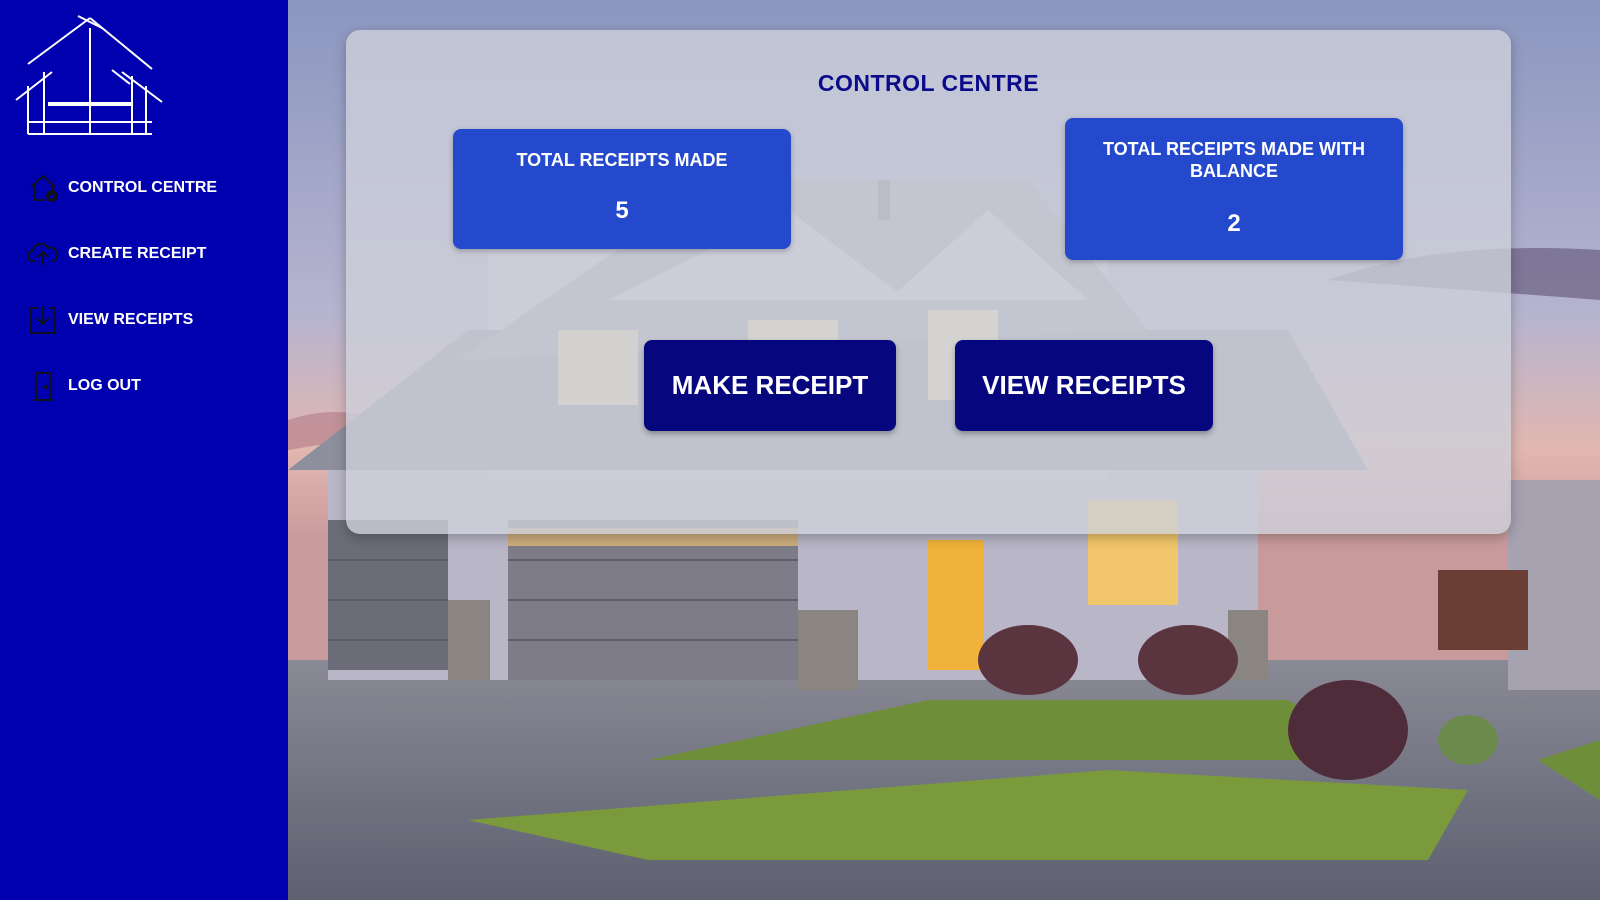 This screenshot has height=900, width=1600. Describe the element at coordinates (131, 319) in the screenshot. I see `sidebar-item-label: VIEW RECEIPTS` at that location.